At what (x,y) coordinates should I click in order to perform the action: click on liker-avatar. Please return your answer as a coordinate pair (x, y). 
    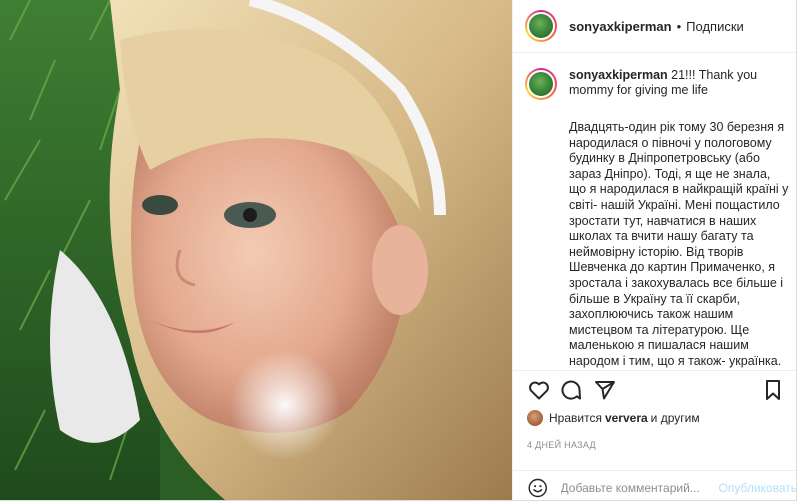
    Looking at the image, I should click on (535, 418).